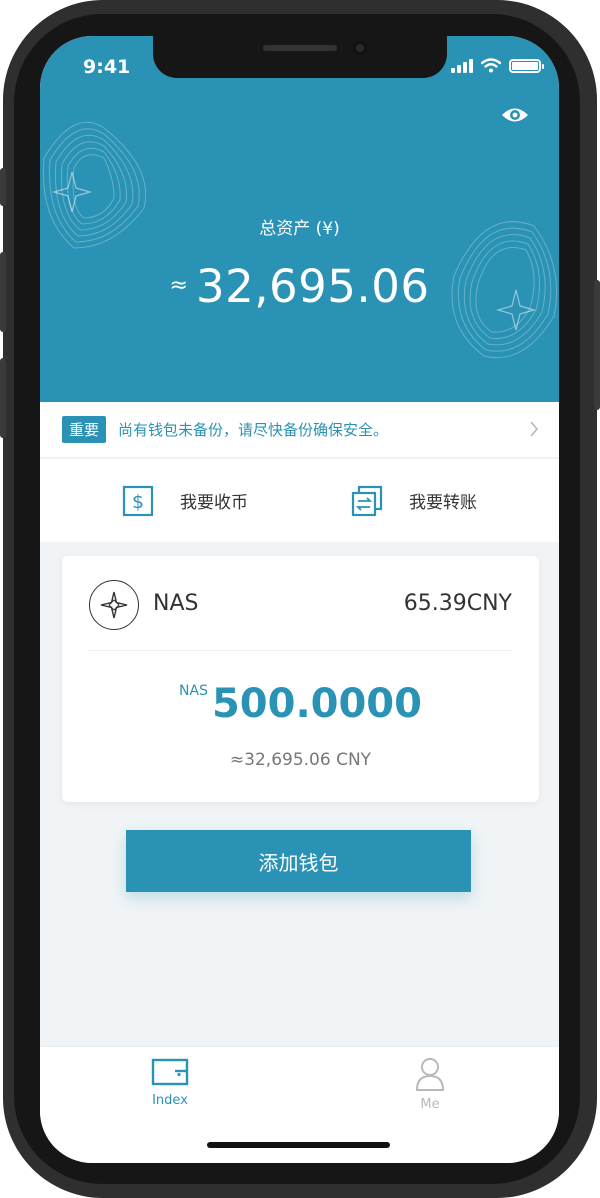  What do you see at coordinates (114, 605) in the screenshot?
I see `nas-logo-icon` at bounding box center [114, 605].